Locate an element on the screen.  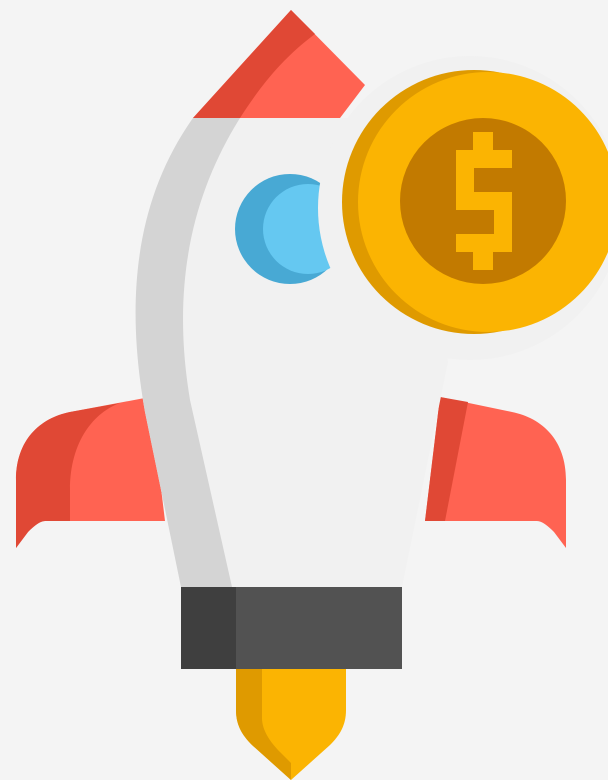
dollar-sign-icon is located at coordinates (484, 201).